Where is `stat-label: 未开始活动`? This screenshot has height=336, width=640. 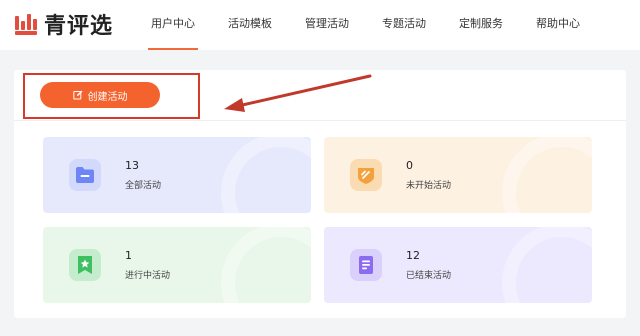
stat-label: 未开始活动 is located at coordinates (429, 186).